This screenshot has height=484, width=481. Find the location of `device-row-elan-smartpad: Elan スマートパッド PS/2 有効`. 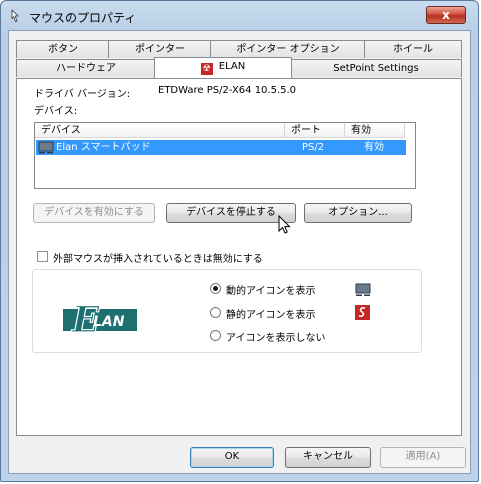

device-row-elan-smartpad: Elan スマートパッド PS/2 有効 is located at coordinates (221, 147).